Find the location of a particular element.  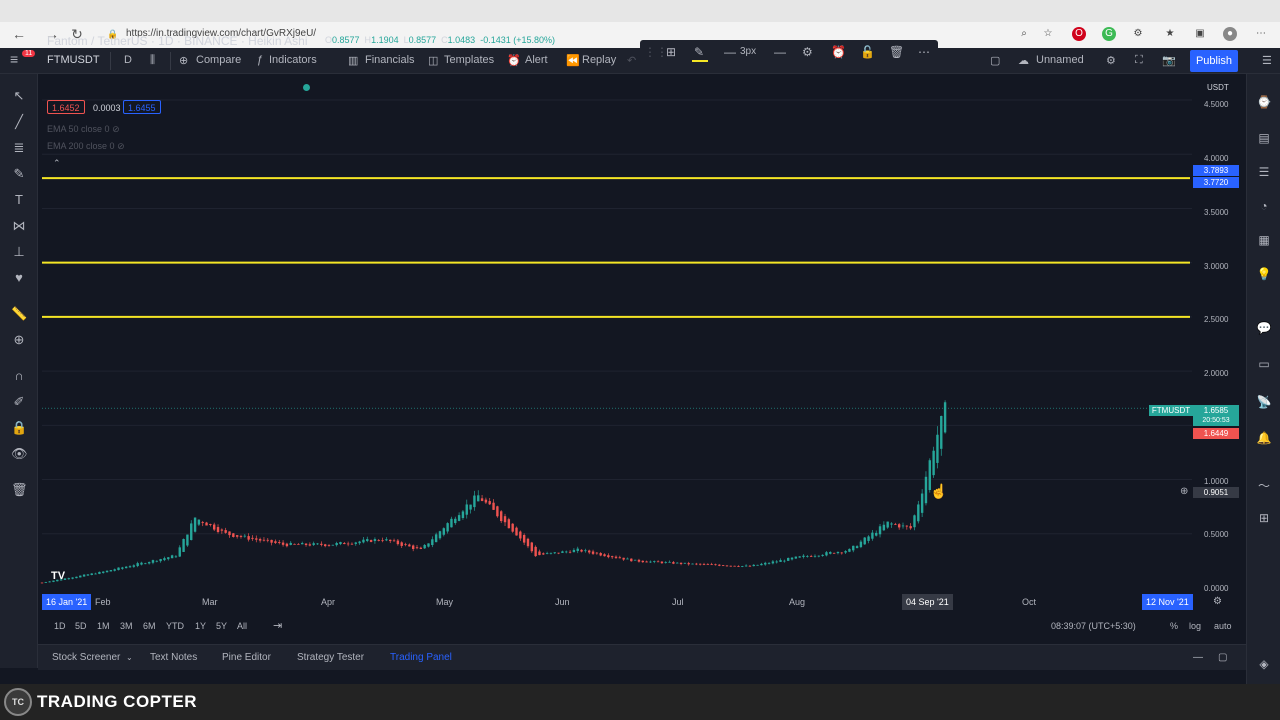

line-width-icon: — is located at coordinates (730, 52).